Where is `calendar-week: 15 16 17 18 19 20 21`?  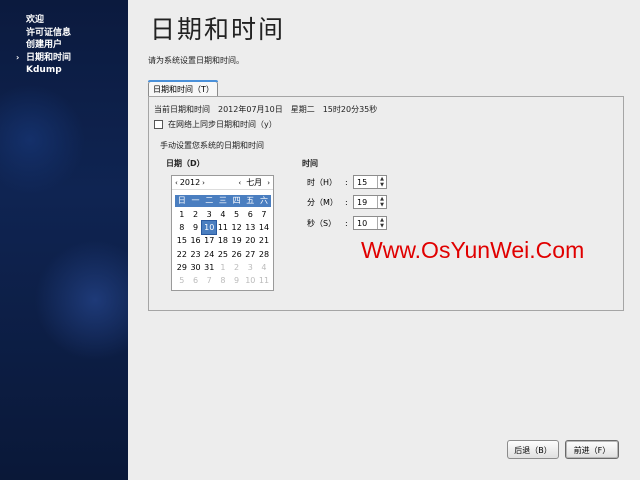 calendar-week: 15 16 17 18 19 20 21 is located at coordinates (223, 240).